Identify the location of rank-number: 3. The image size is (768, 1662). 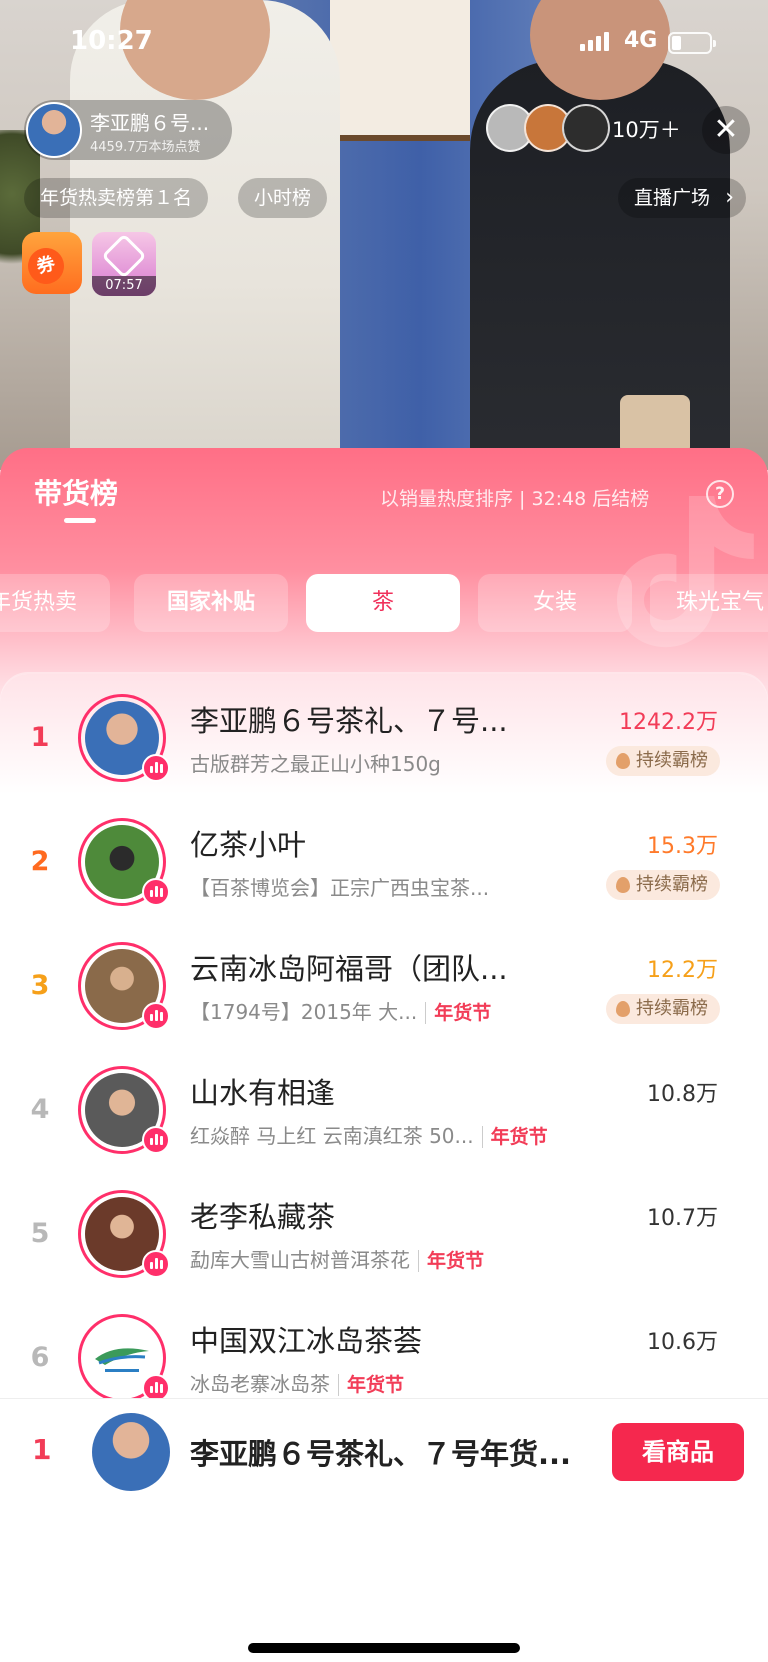
(40, 985).